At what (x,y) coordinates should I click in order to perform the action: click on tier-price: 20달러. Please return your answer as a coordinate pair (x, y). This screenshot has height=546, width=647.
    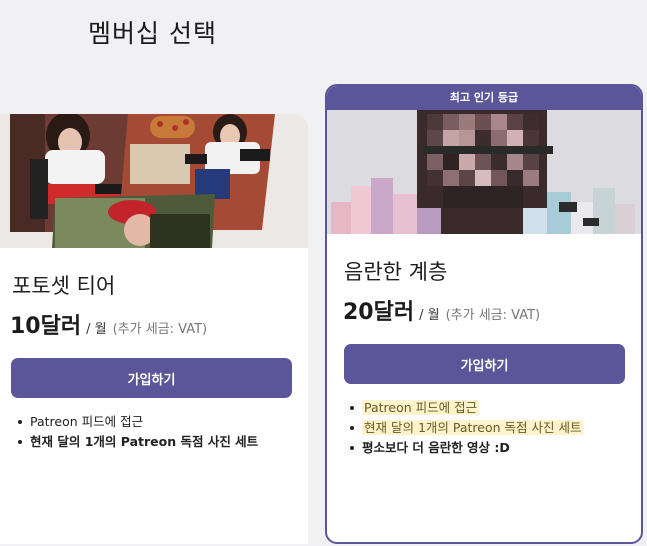
    Looking at the image, I should click on (379, 312).